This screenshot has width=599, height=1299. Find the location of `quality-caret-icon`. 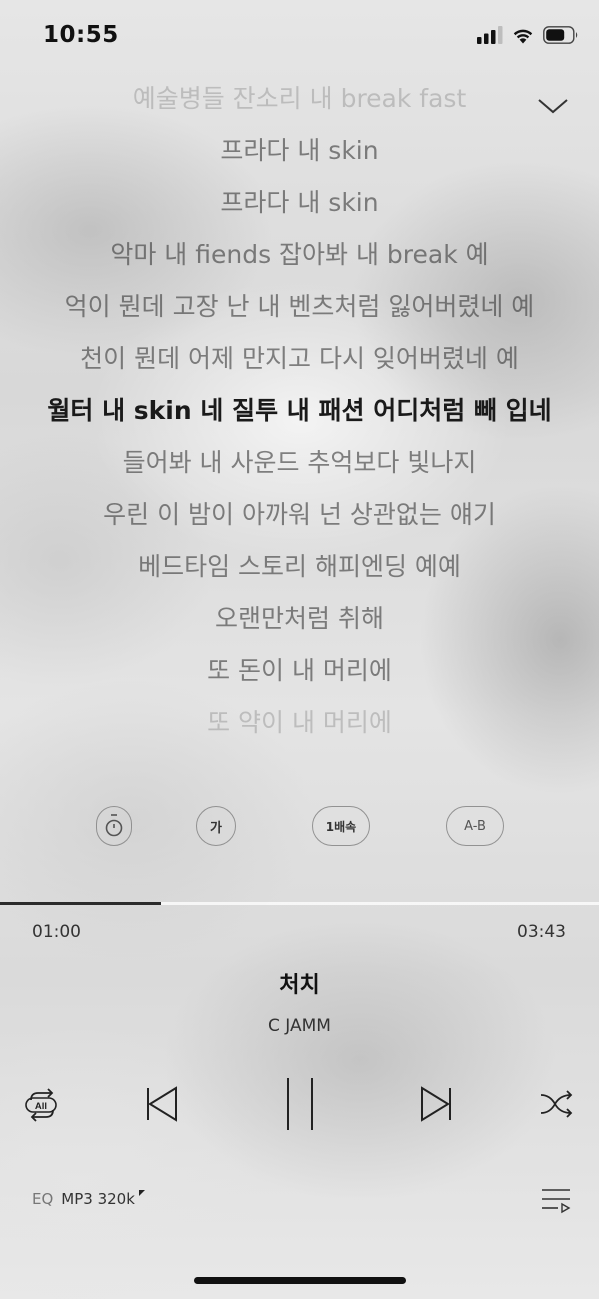

quality-caret-icon is located at coordinates (141, 1193).